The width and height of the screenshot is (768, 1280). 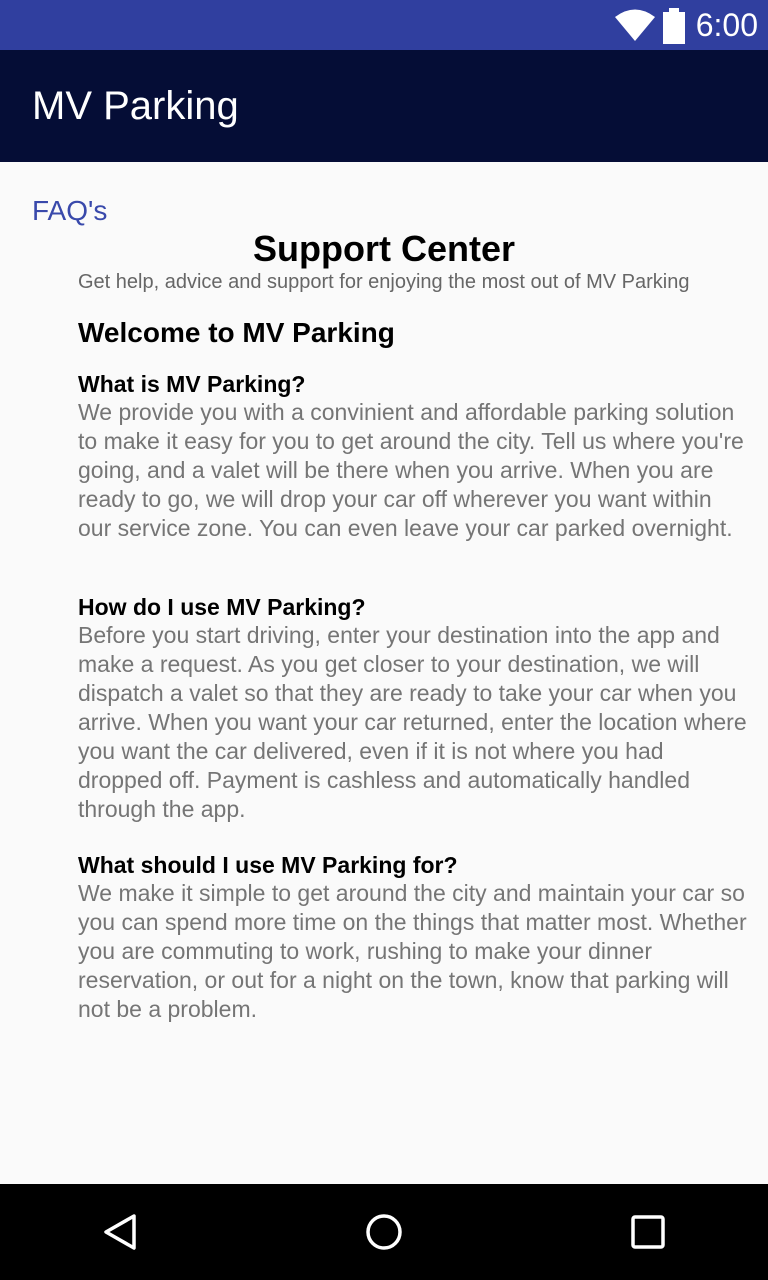 What do you see at coordinates (635, 25) in the screenshot?
I see `wifi-icon` at bounding box center [635, 25].